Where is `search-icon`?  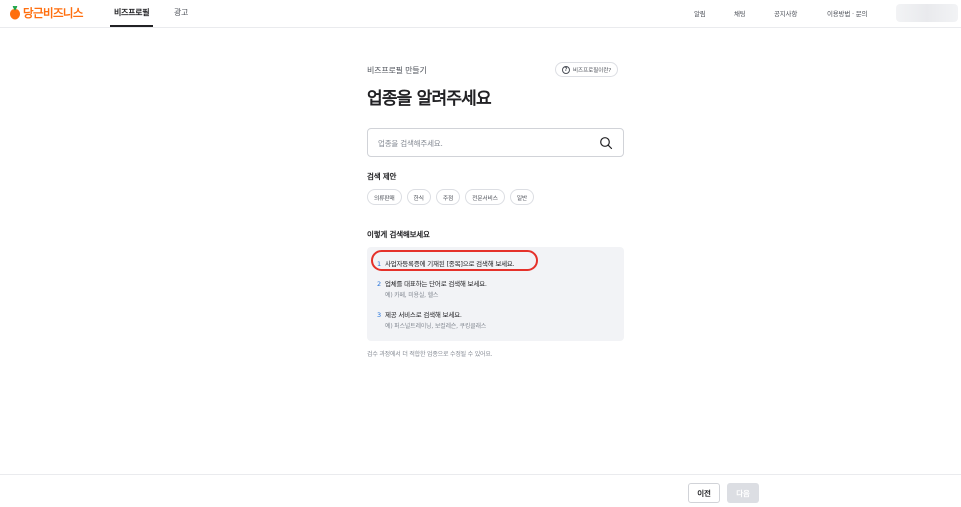 search-icon is located at coordinates (606, 143).